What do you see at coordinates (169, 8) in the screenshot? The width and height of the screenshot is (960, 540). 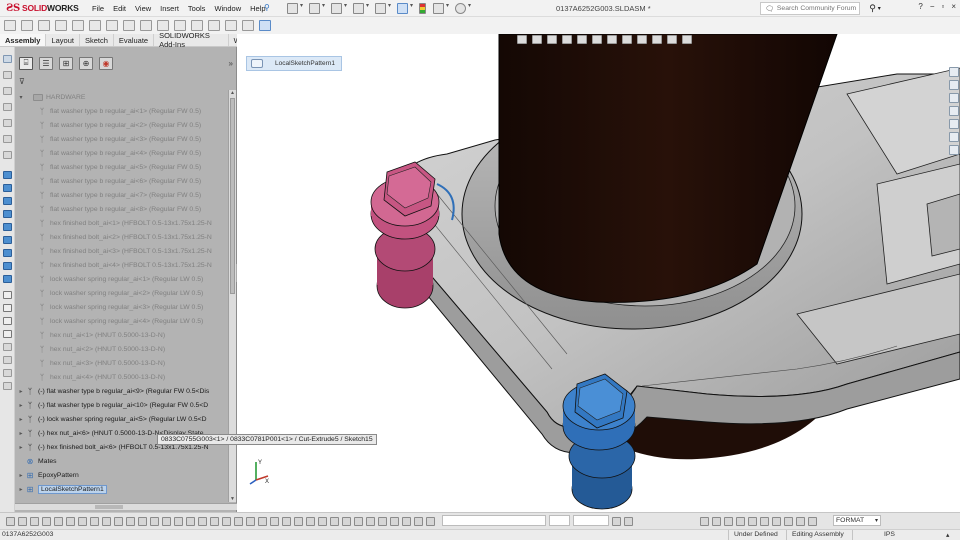 I see `menu-insert: Insert` at bounding box center [169, 8].